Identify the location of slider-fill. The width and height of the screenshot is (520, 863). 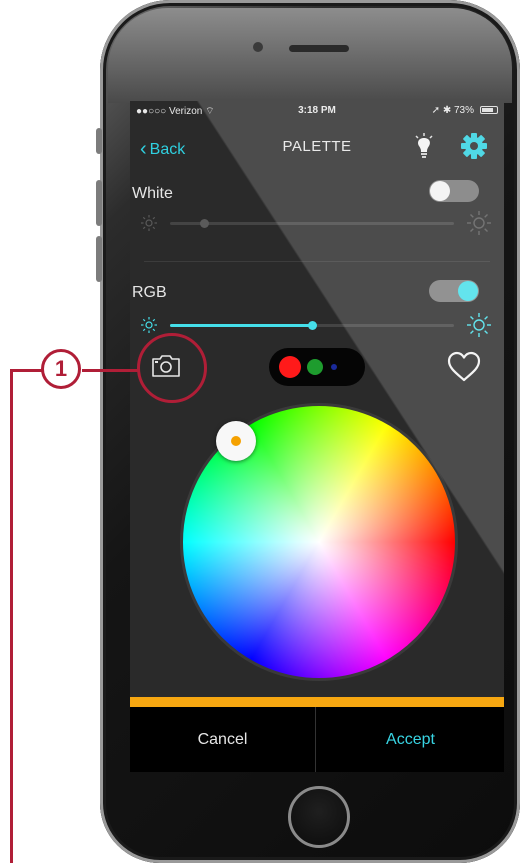
(241, 325).